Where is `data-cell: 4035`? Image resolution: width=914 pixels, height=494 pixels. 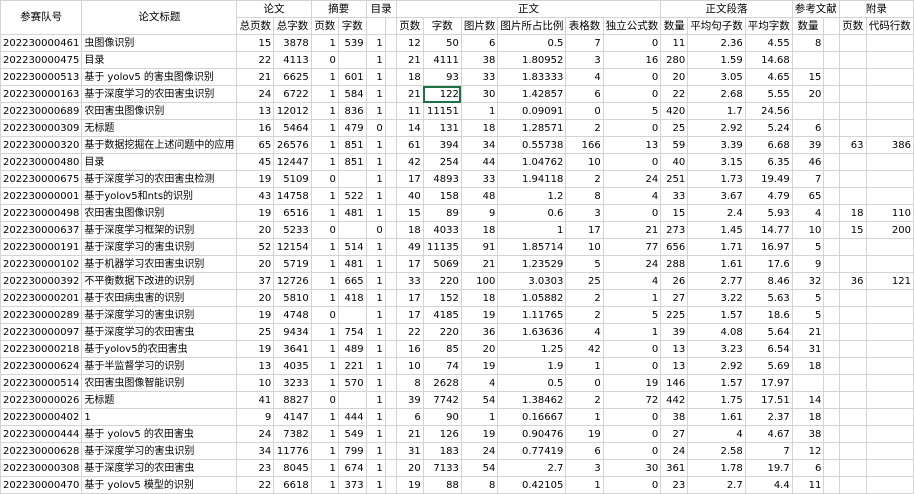
data-cell: 4035 is located at coordinates (292, 366).